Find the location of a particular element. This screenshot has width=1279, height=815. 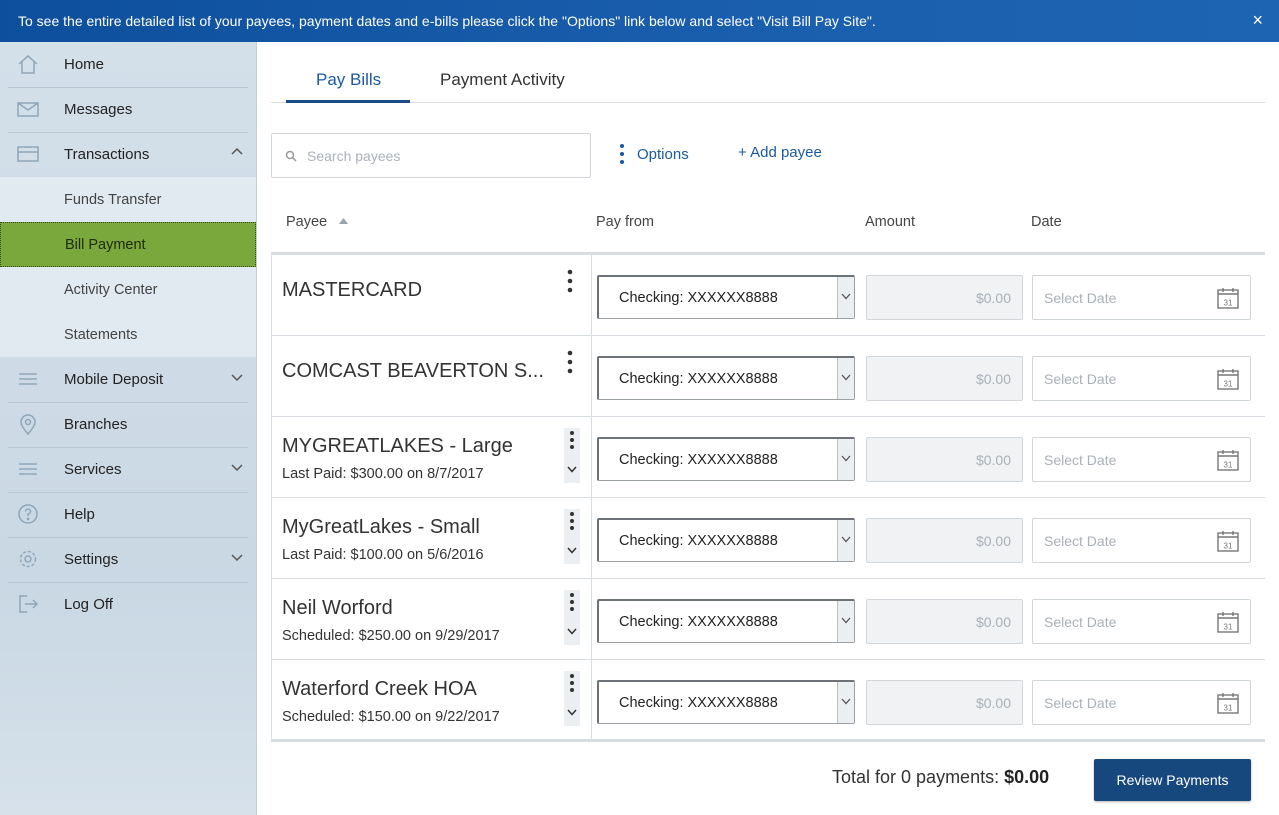

sidebar-item-label: Home is located at coordinates (84, 64).